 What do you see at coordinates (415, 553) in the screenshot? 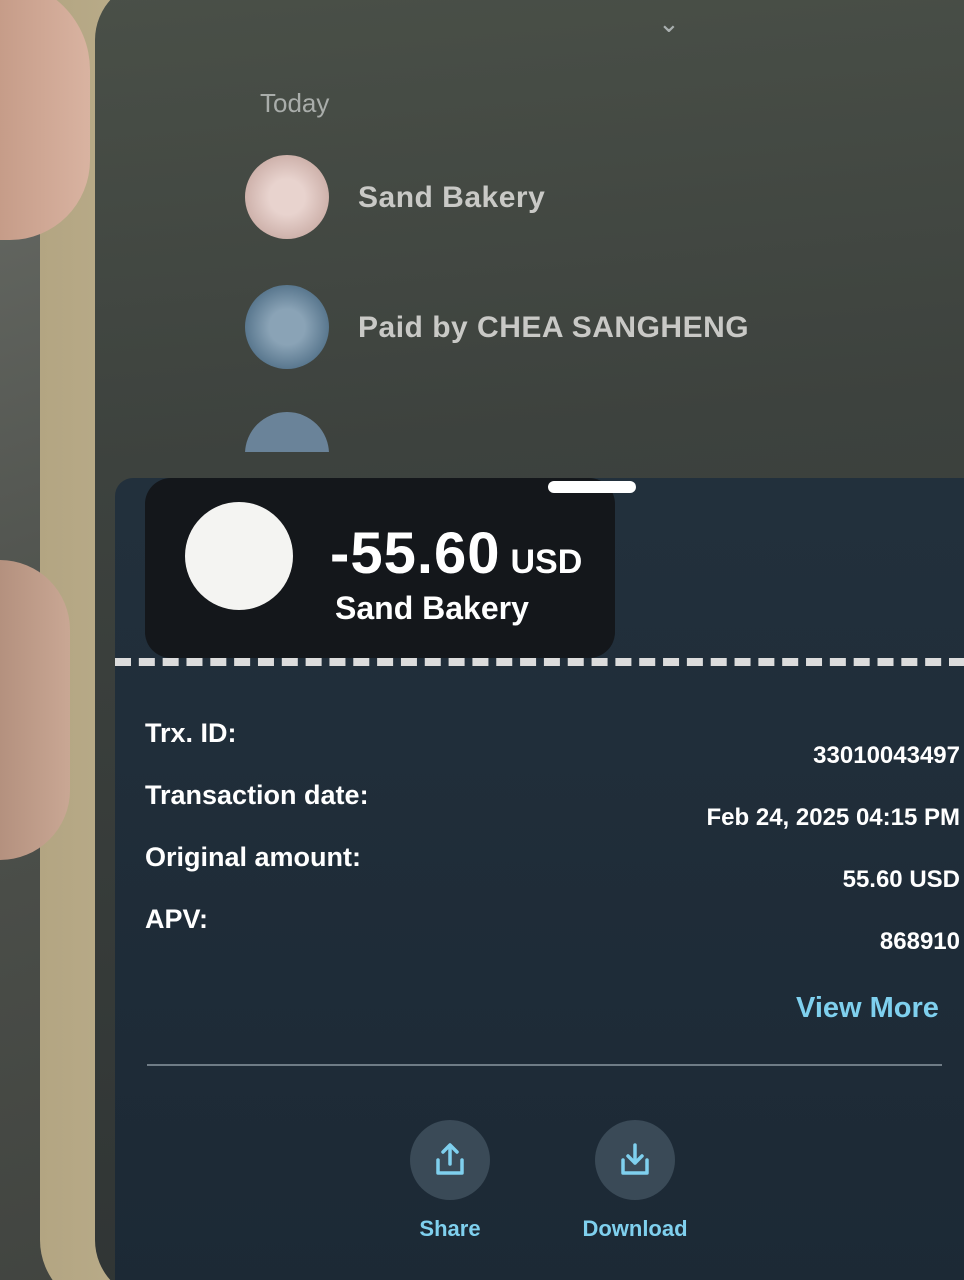
I see `amount-value: -55.60` at bounding box center [415, 553].